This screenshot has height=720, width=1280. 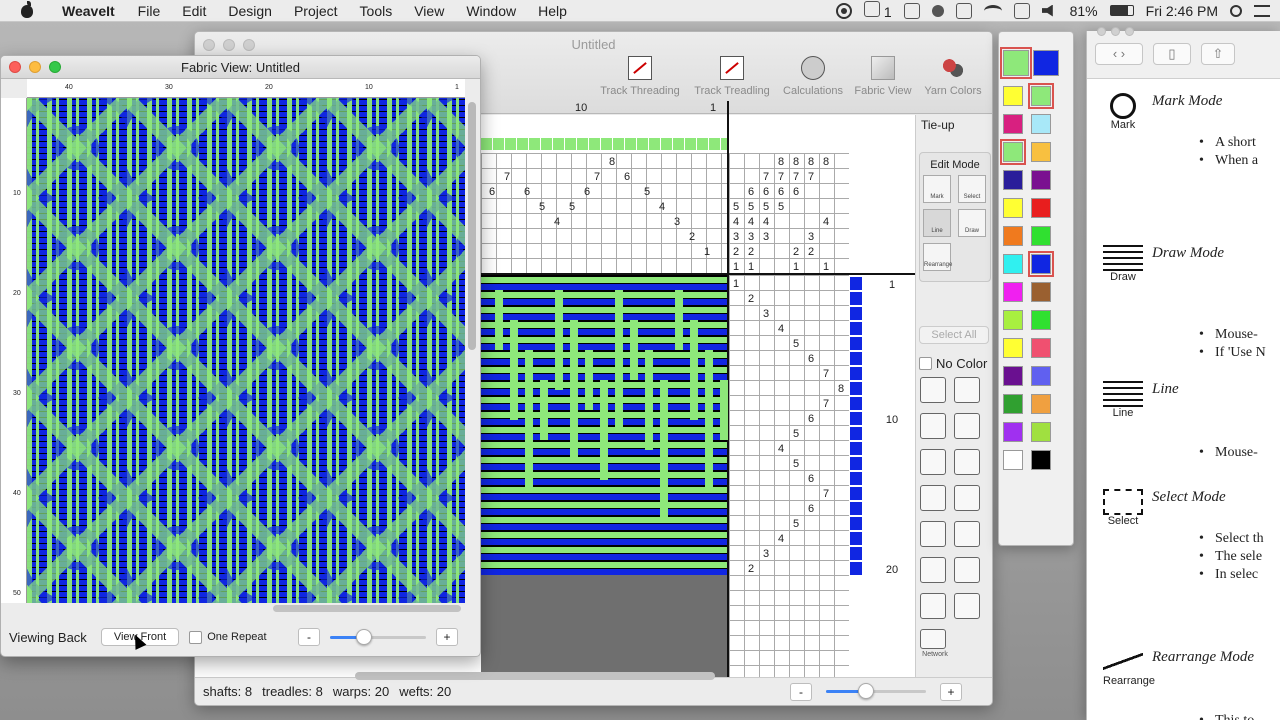 What do you see at coordinates (309, 637) in the screenshot?
I see `fabric-zoom-out-button: -` at bounding box center [309, 637].